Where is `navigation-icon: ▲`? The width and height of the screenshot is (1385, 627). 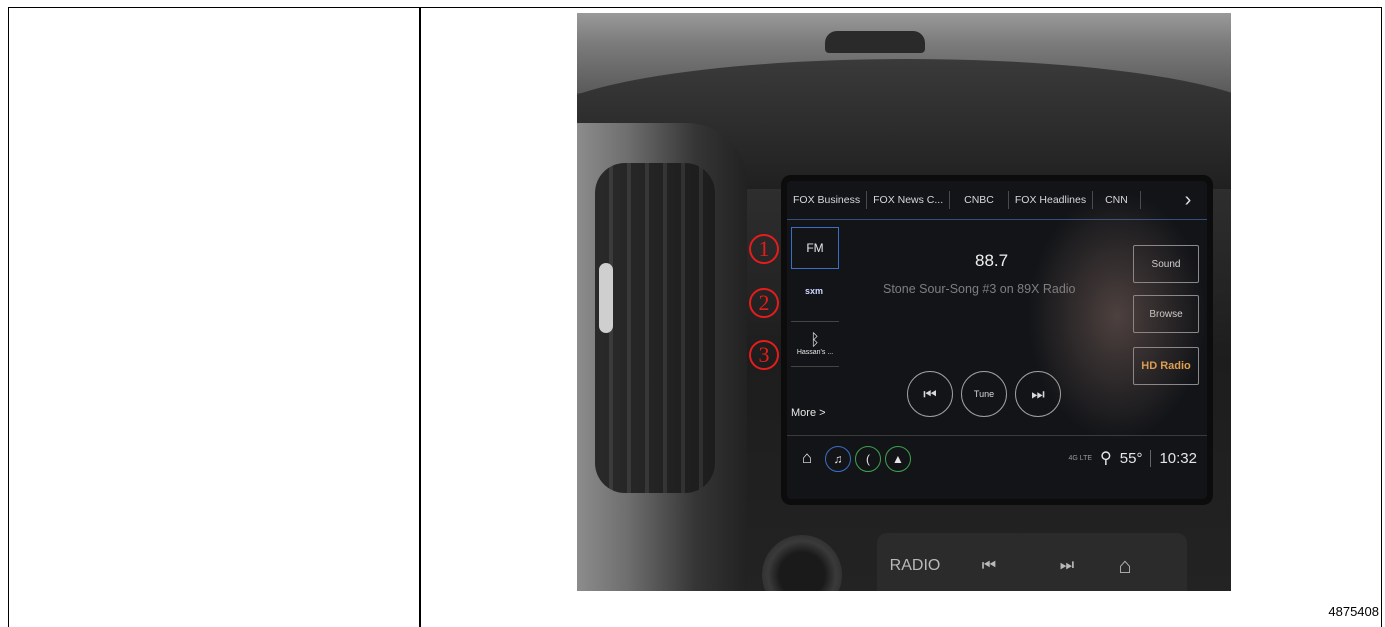
navigation-icon: ▲ is located at coordinates (898, 459).